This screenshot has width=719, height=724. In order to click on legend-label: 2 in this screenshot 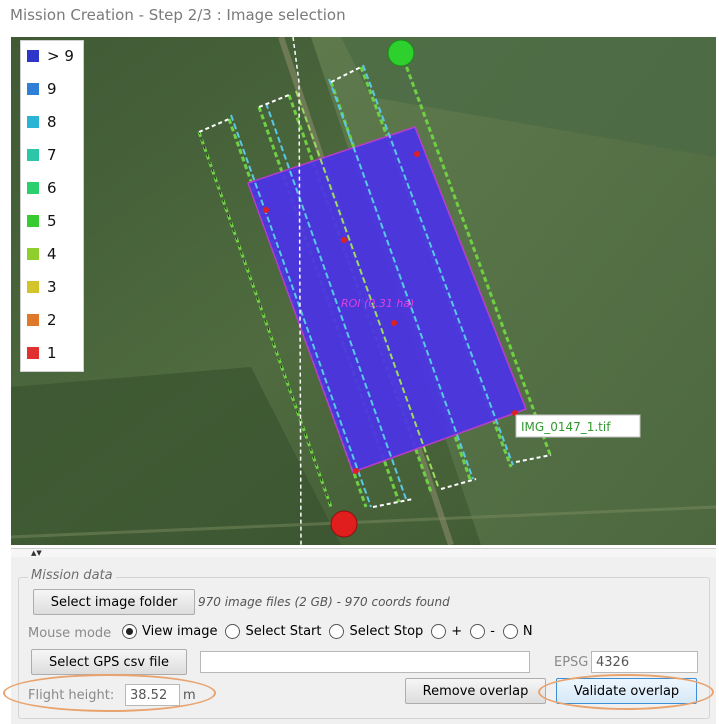, I will do `click(52, 320)`.